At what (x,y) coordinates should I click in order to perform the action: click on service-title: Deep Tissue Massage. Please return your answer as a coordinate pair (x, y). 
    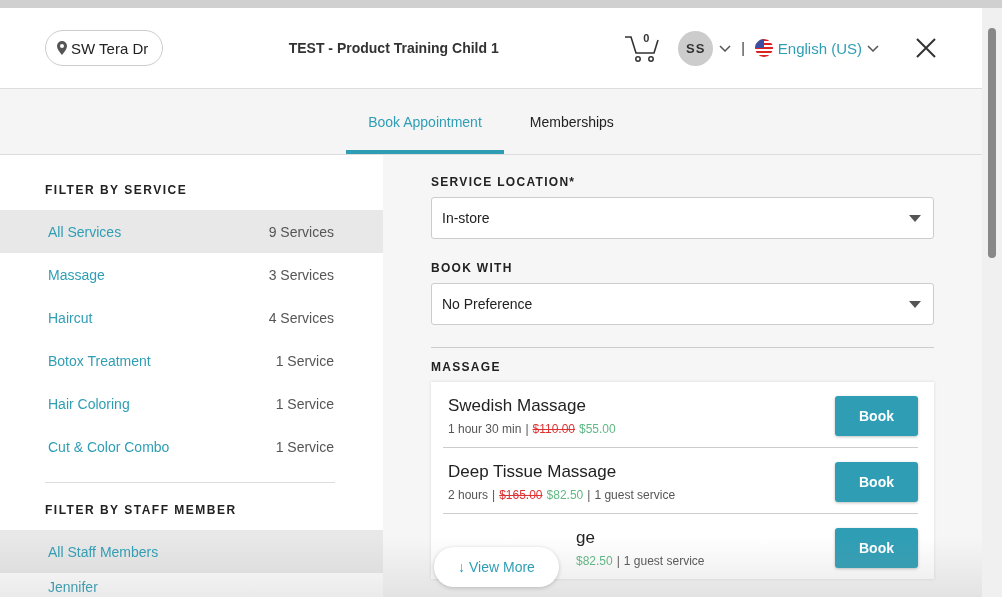
    Looking at the image, I should click on (533, 472).